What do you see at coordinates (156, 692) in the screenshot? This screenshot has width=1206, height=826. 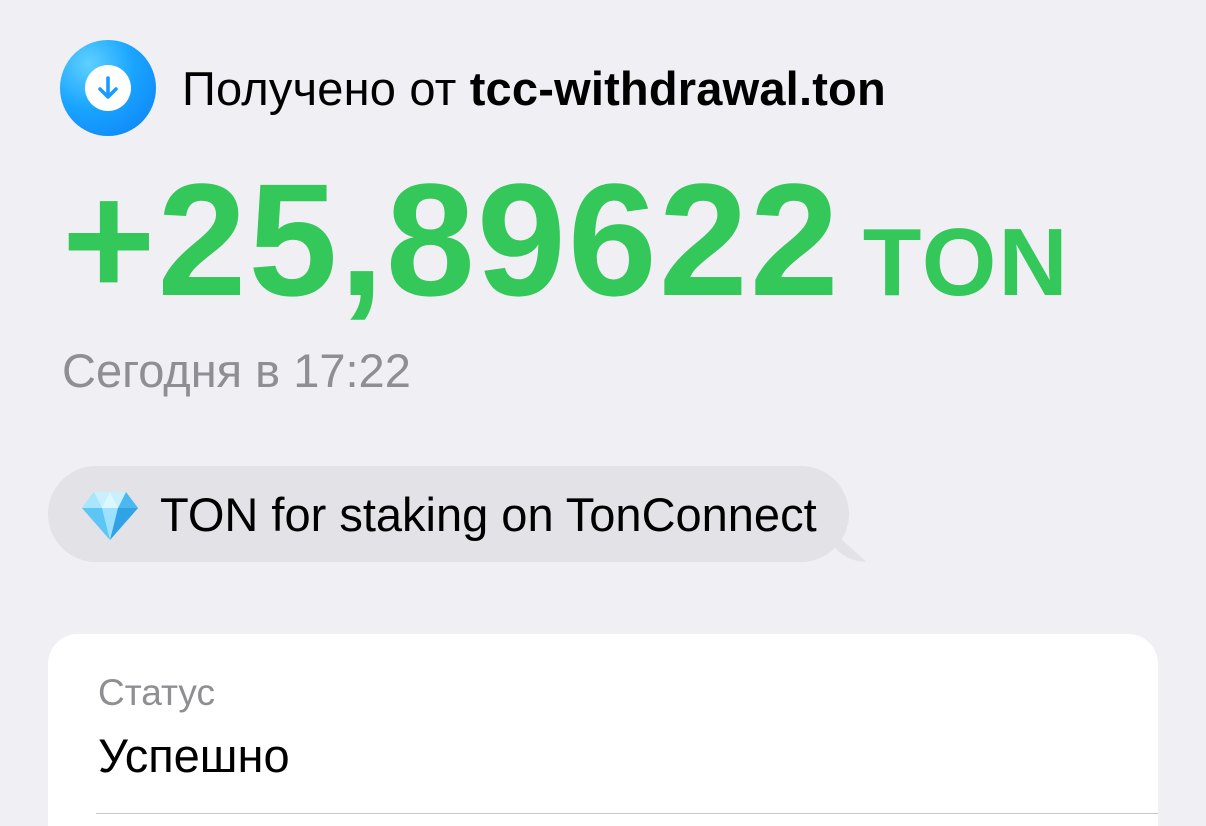 I see `status-label: Статус` at bounding box center [156, 692].